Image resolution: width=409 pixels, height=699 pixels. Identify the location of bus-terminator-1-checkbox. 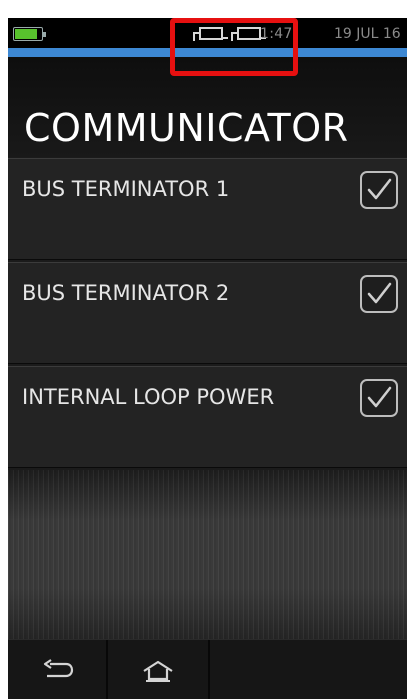
(379, 190).